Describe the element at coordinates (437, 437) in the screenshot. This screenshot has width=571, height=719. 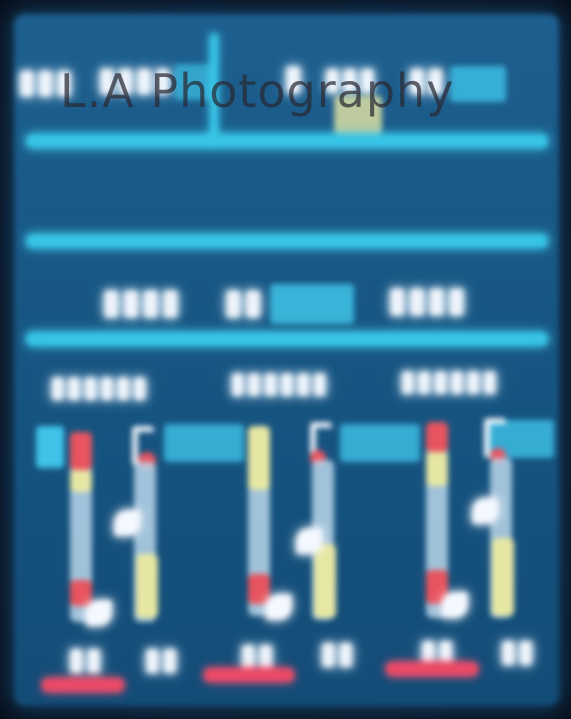
I see `channel-3-meter-red` at that location.